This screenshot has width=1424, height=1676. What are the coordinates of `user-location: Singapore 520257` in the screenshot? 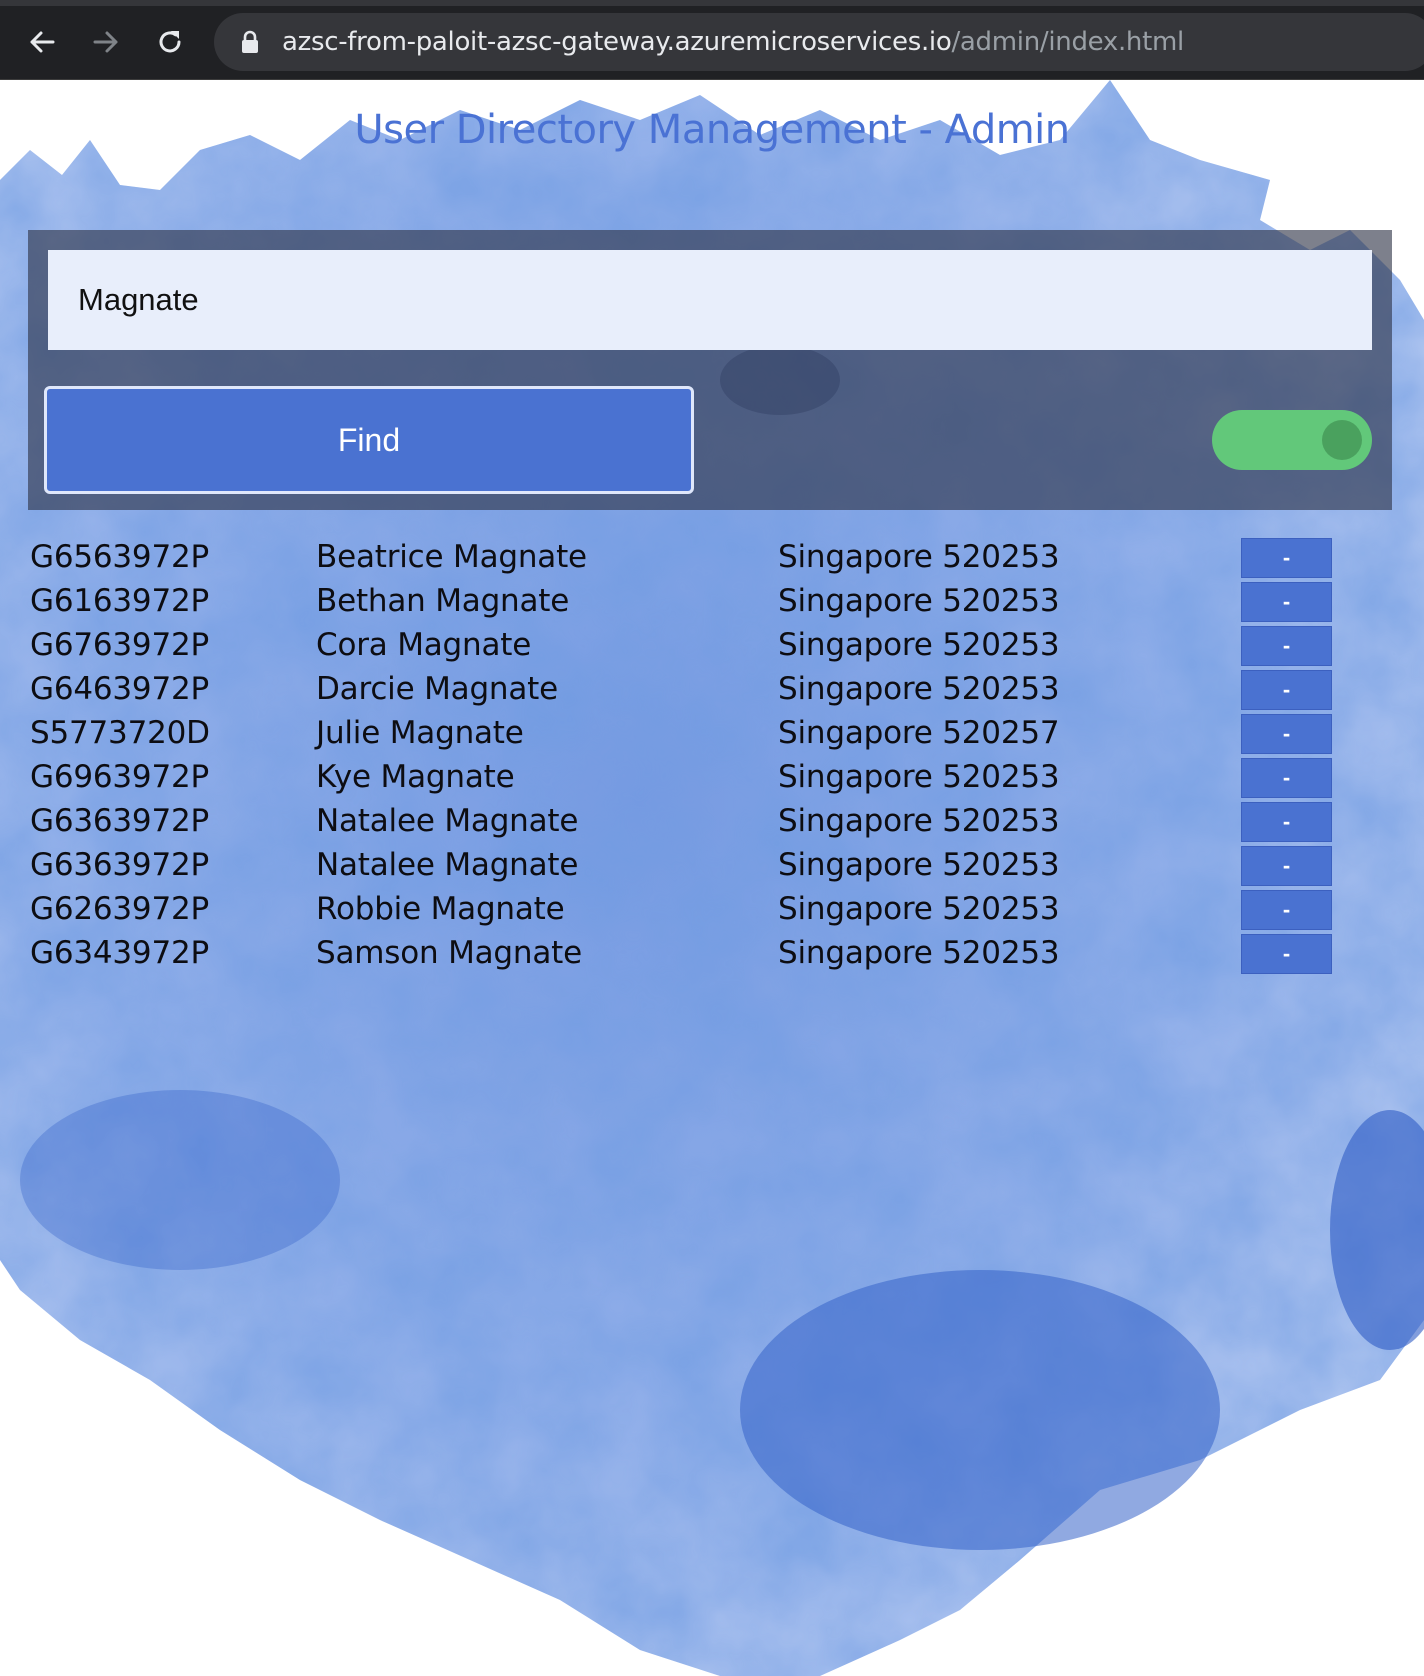 It's located at (919, 733).